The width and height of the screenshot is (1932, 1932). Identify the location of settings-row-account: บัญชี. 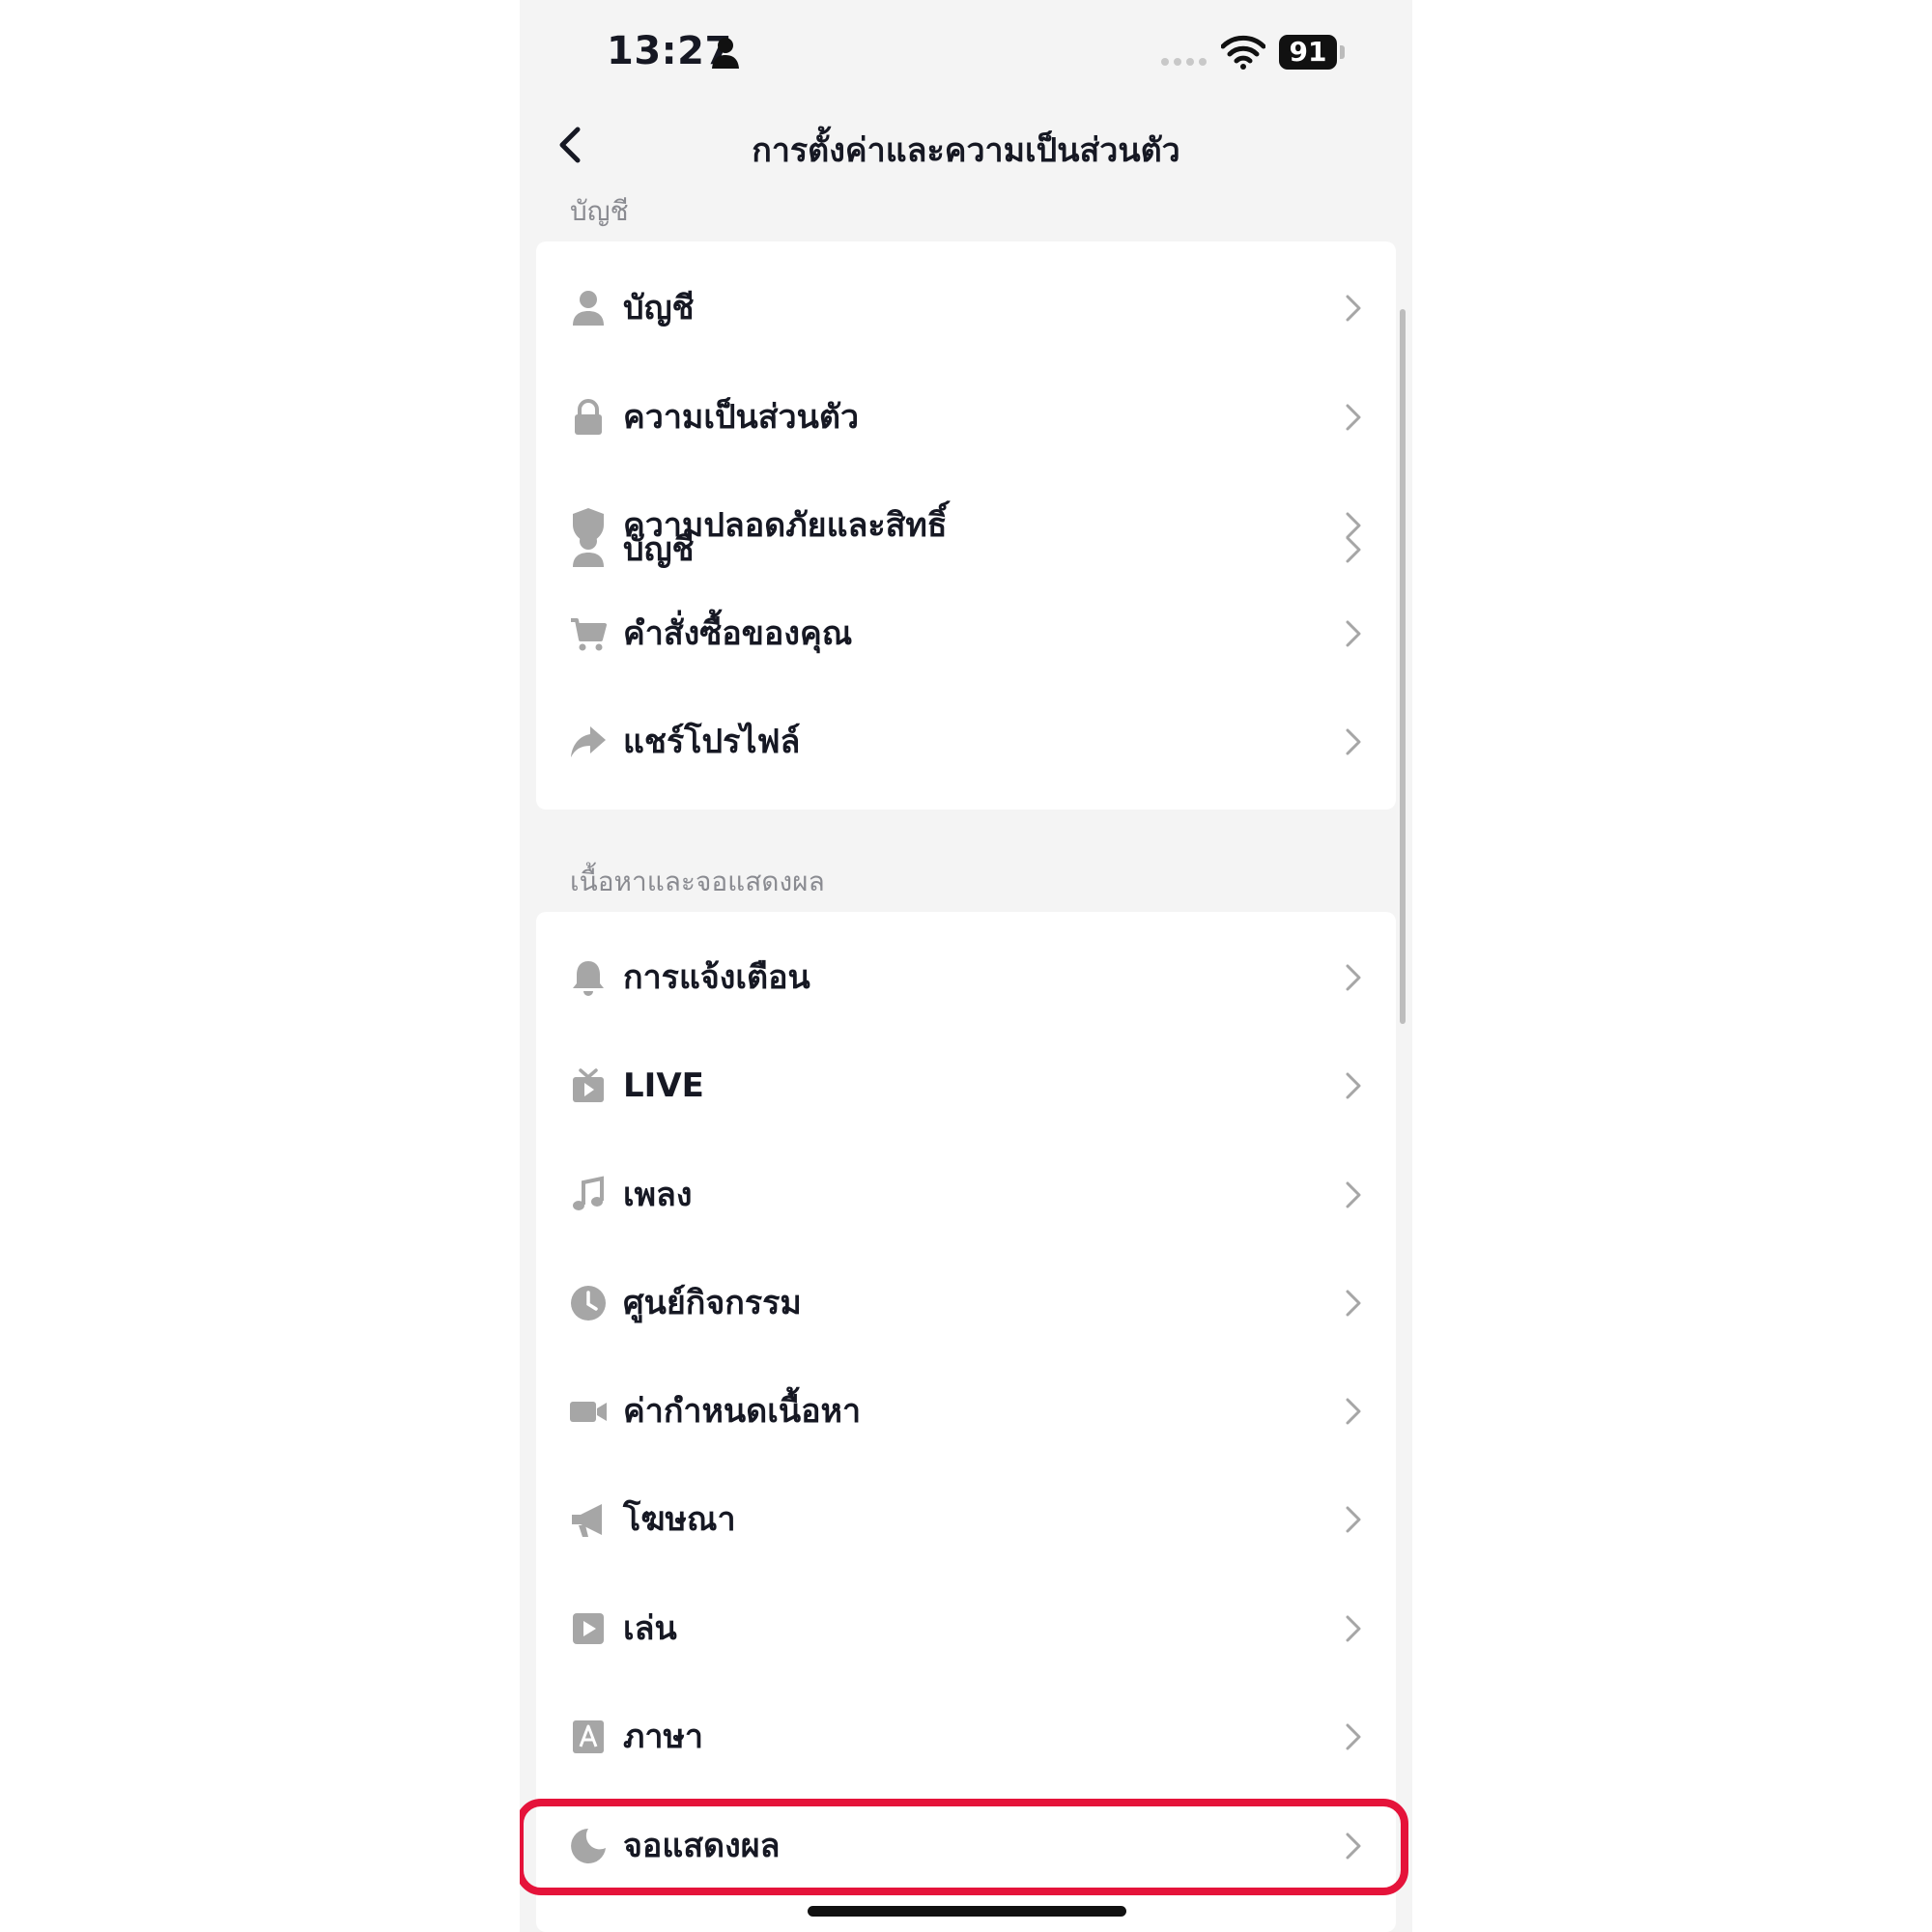
(966, 308).